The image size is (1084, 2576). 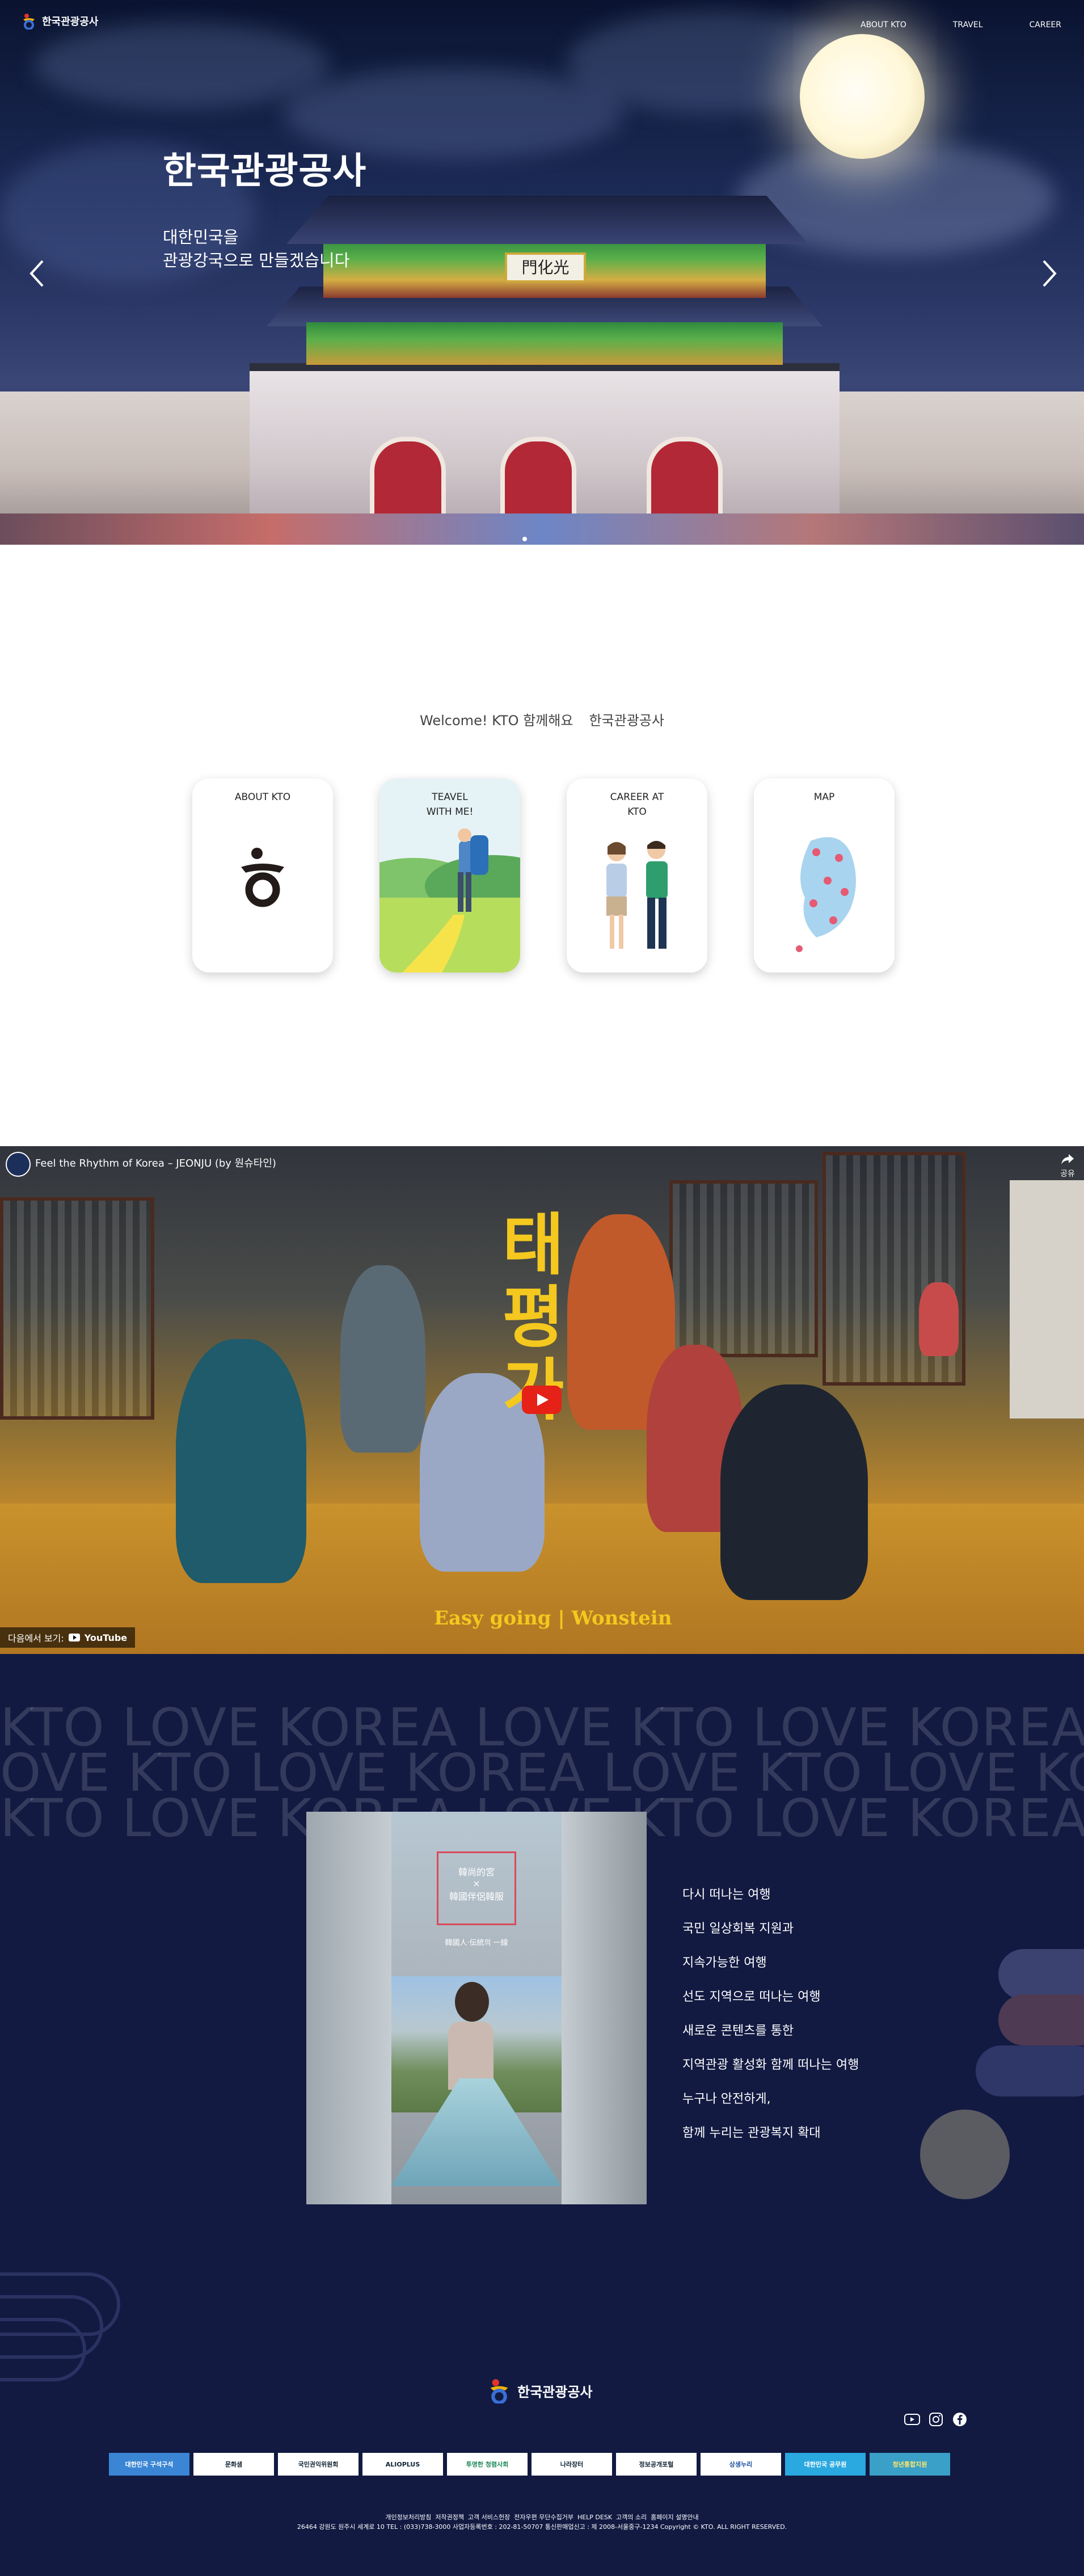 I want to click on welcome-heading: Welcome! KTO 함께해요 한국관광공사, so click(x=542, y=719).